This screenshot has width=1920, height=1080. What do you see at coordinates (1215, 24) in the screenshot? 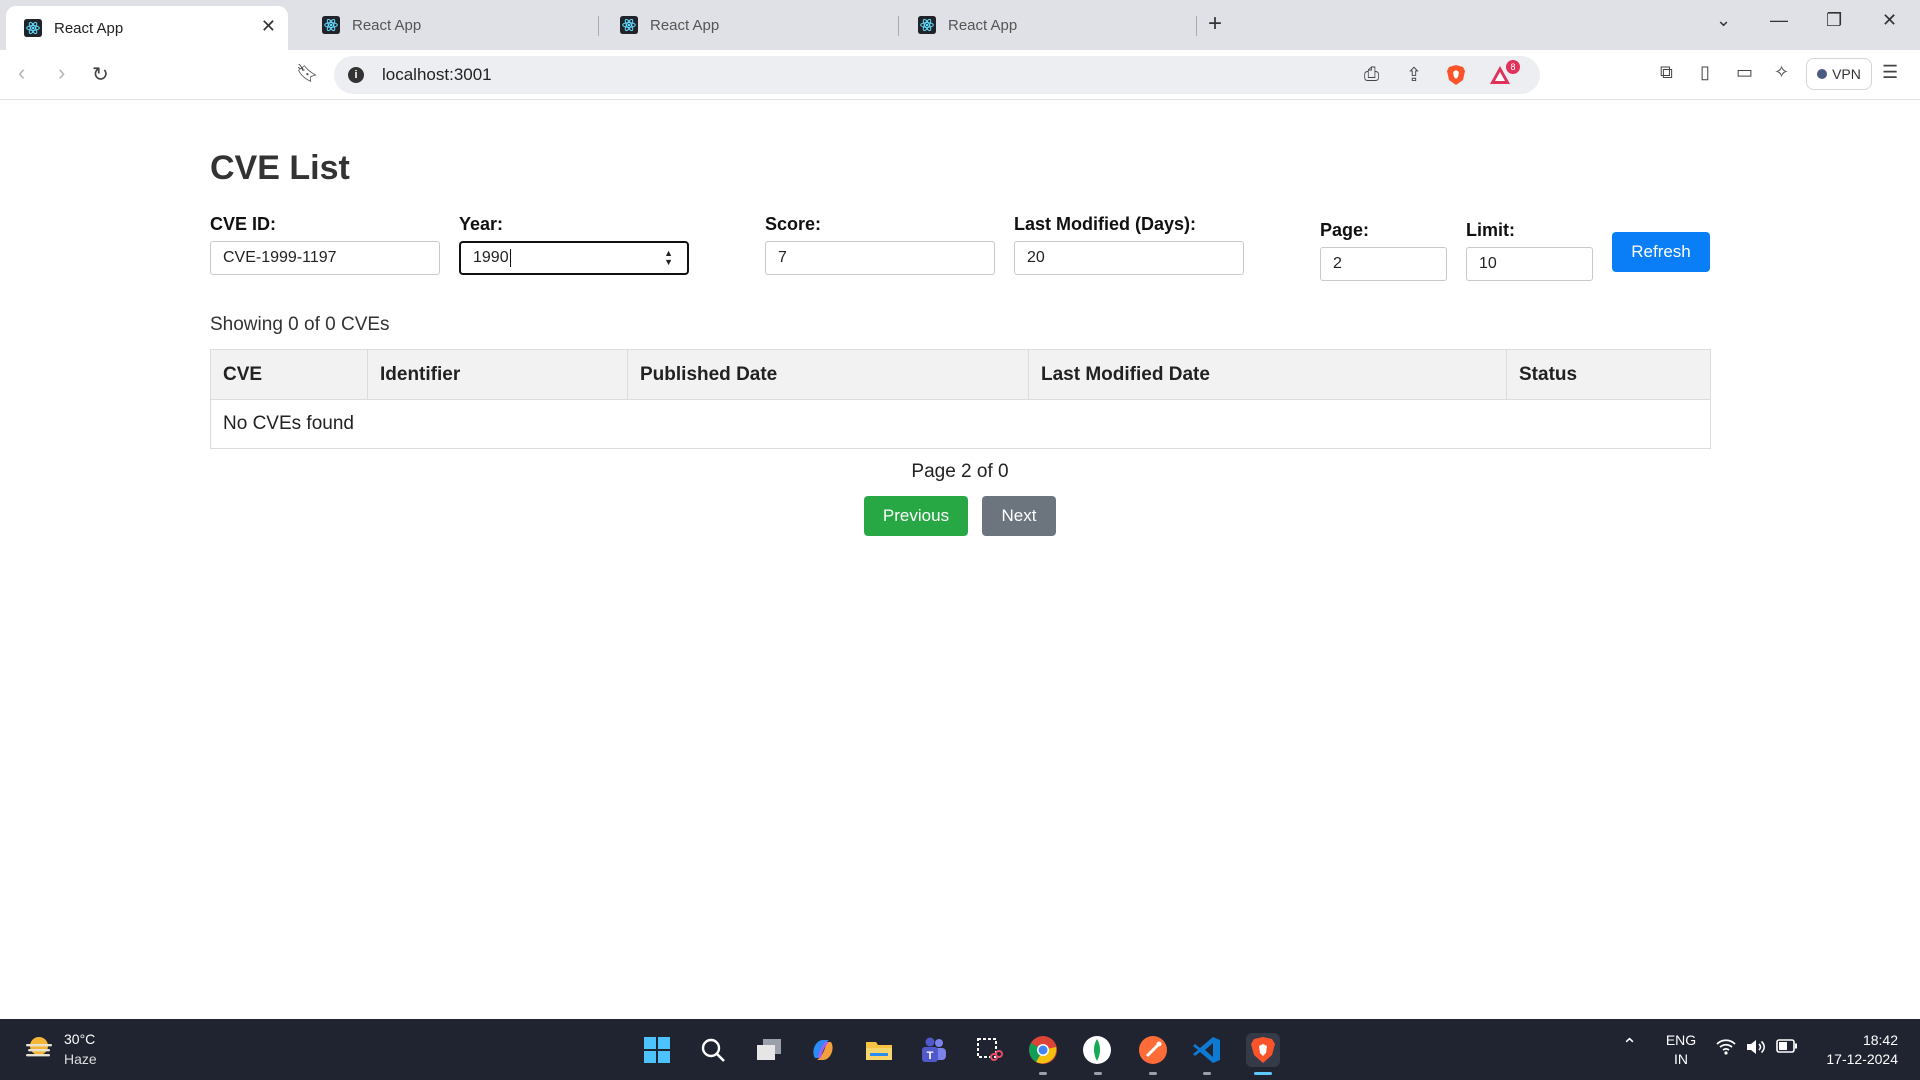
I see `new-tab-icon: +` at bounding box center [1215, 24].